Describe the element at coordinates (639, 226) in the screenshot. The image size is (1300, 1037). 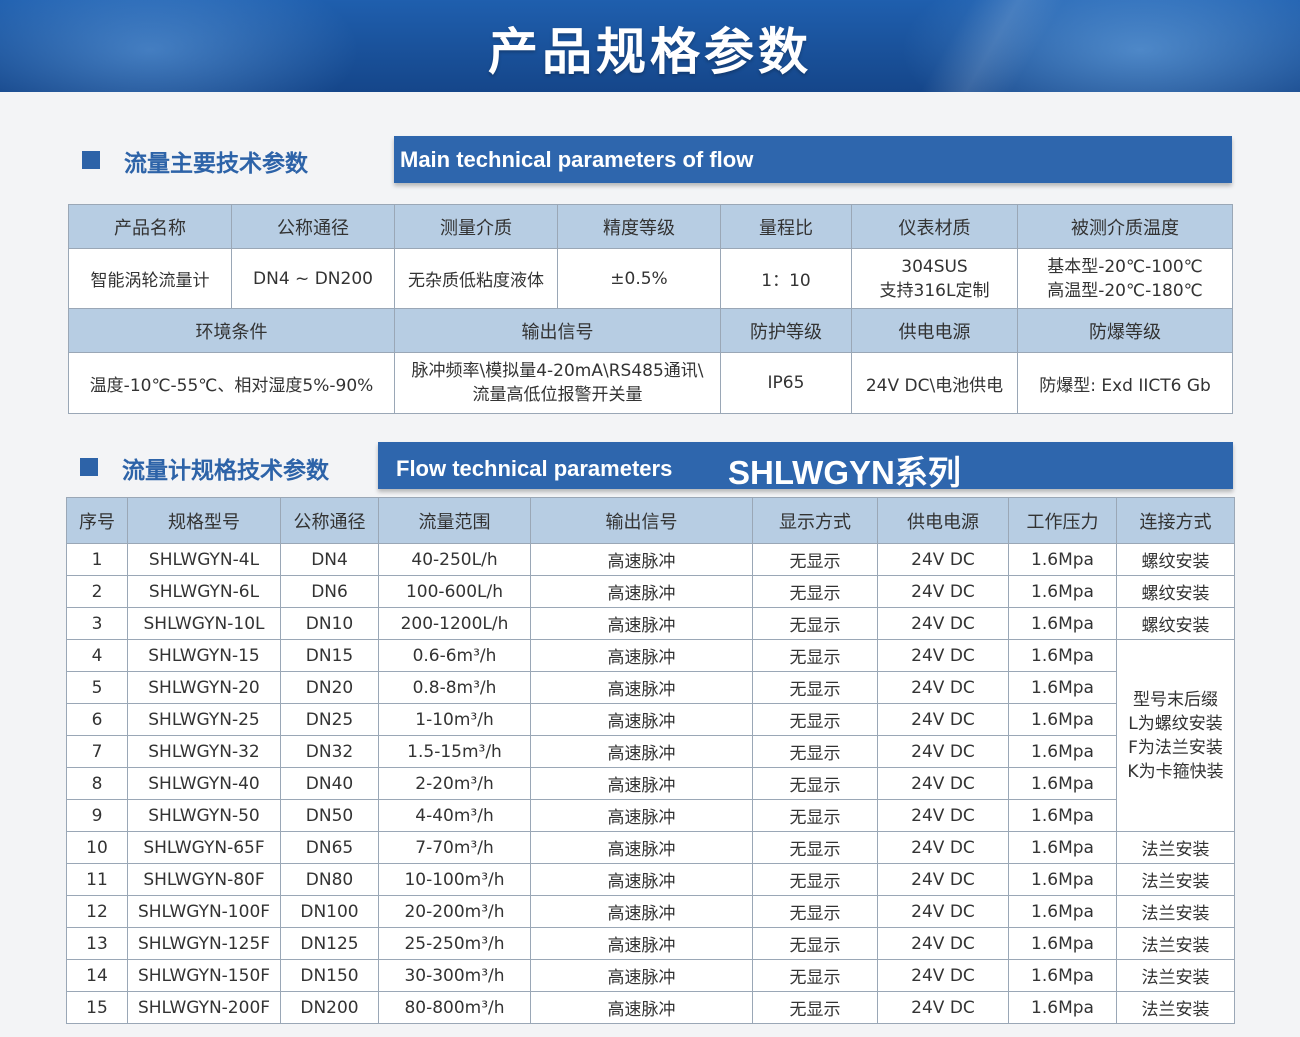
I see `header-cell: 精度等级` at that location.